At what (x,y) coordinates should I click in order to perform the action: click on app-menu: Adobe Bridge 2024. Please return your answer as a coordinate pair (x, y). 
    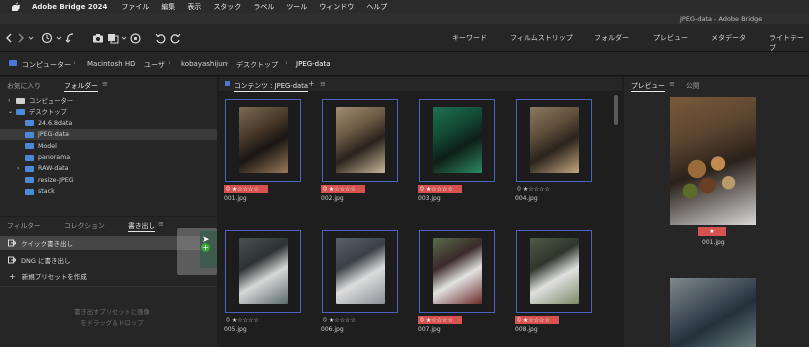
    Looking at the image, I should click on (69, 7).